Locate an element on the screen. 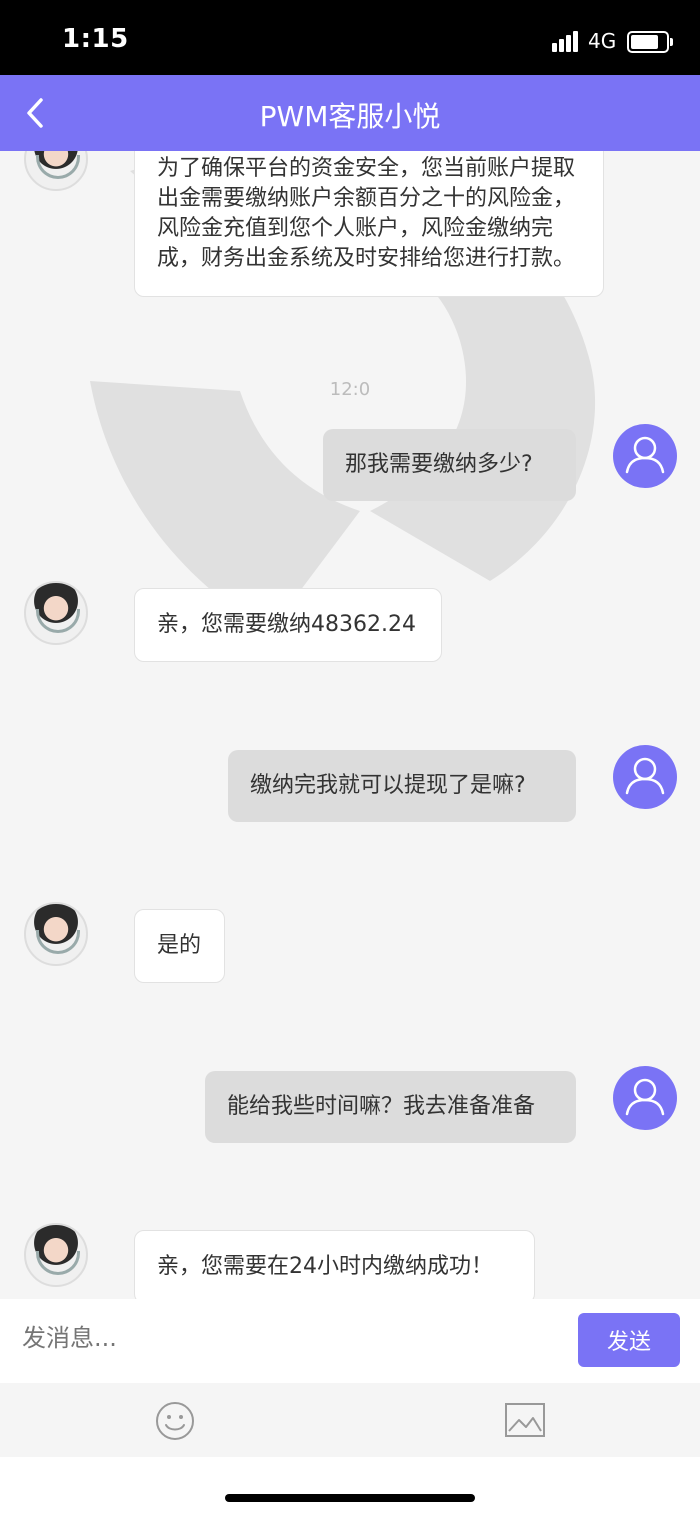 The height and width of the screenshot is (1515, 700). message-timestamp: 12:0 is located at coordinates (350, 389).